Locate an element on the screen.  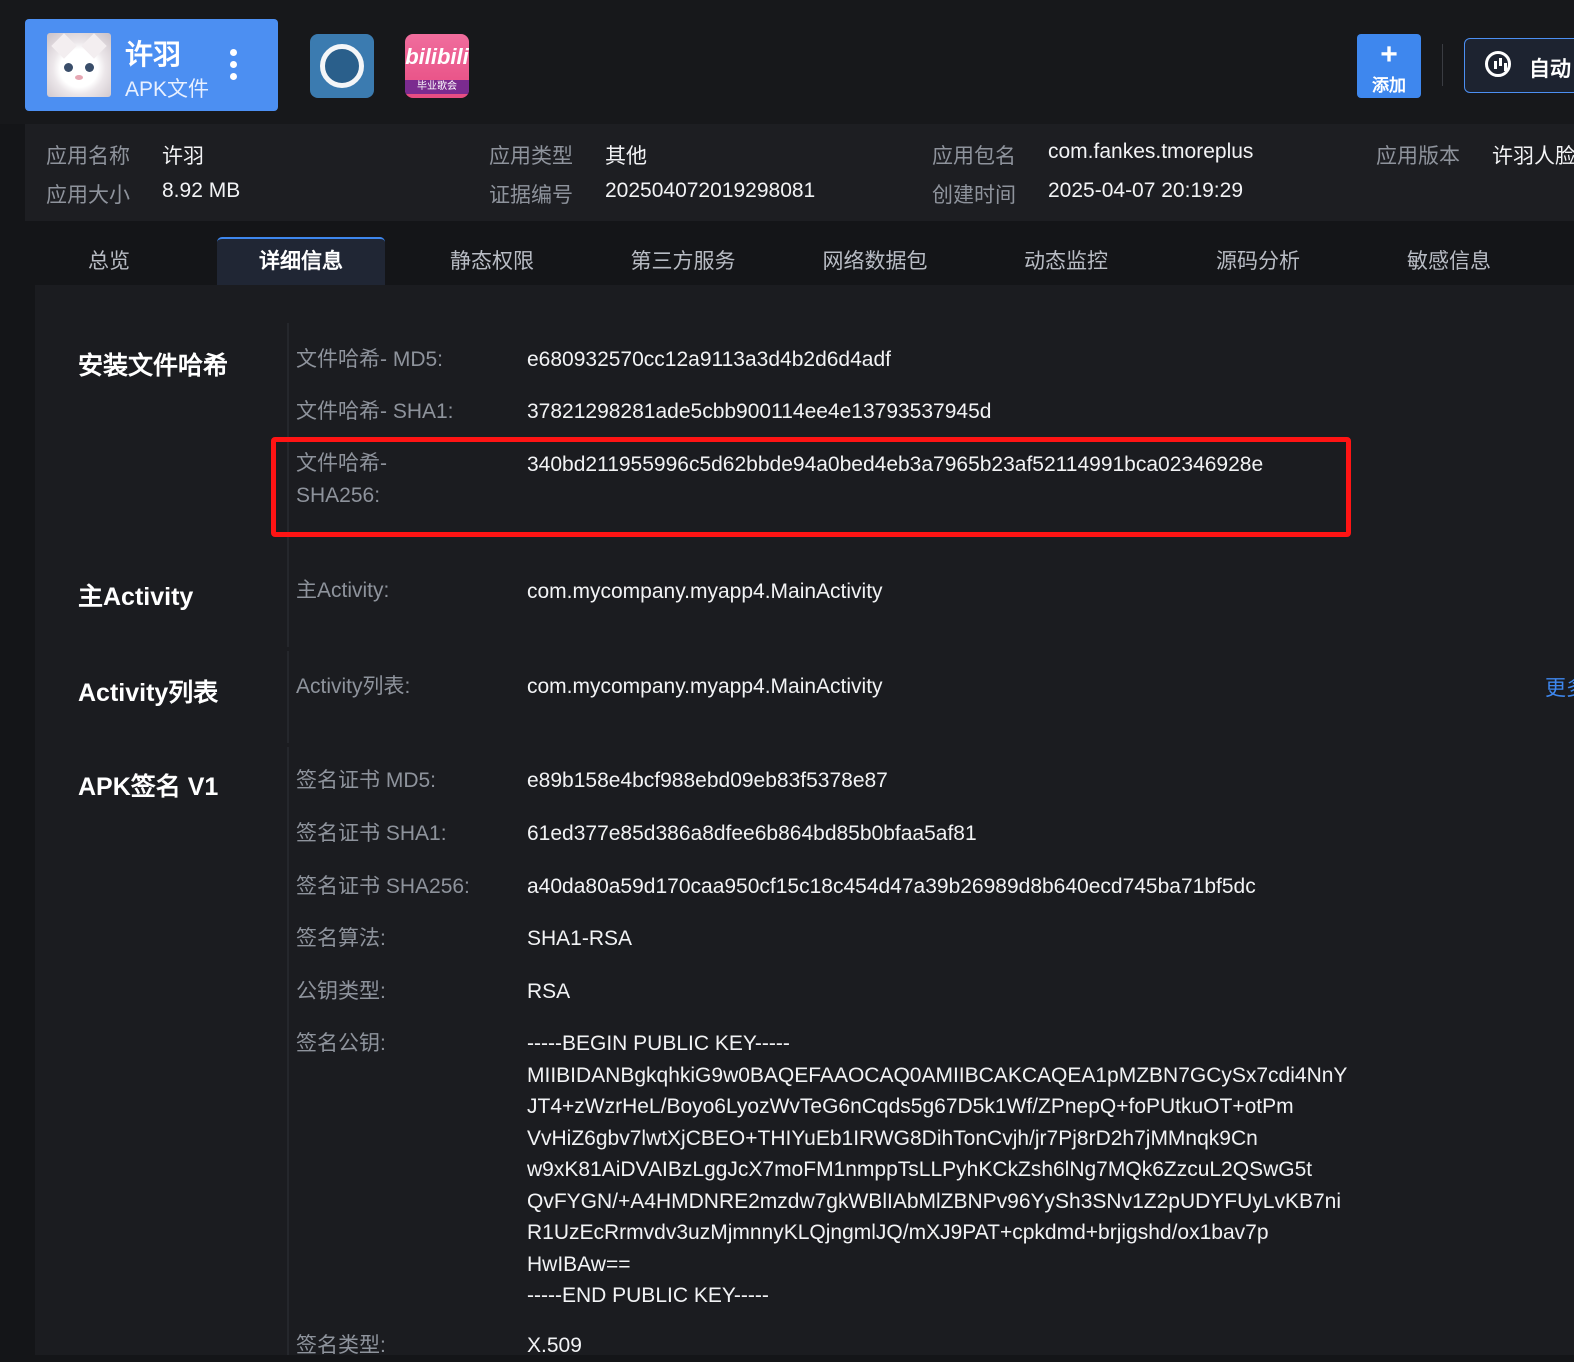
app-version-value: 许羽人脸 is located at coordinates (1533, 156).